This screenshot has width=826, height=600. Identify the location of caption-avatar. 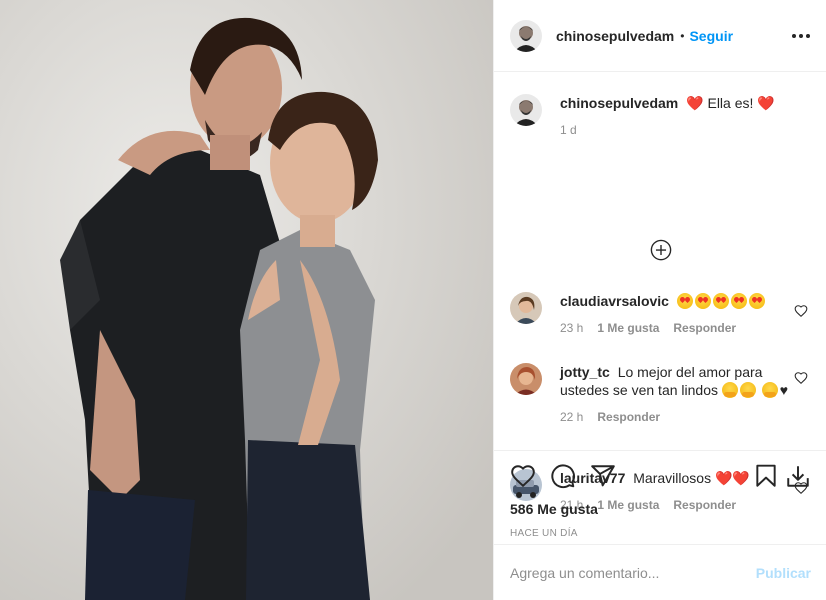
(526, 110).